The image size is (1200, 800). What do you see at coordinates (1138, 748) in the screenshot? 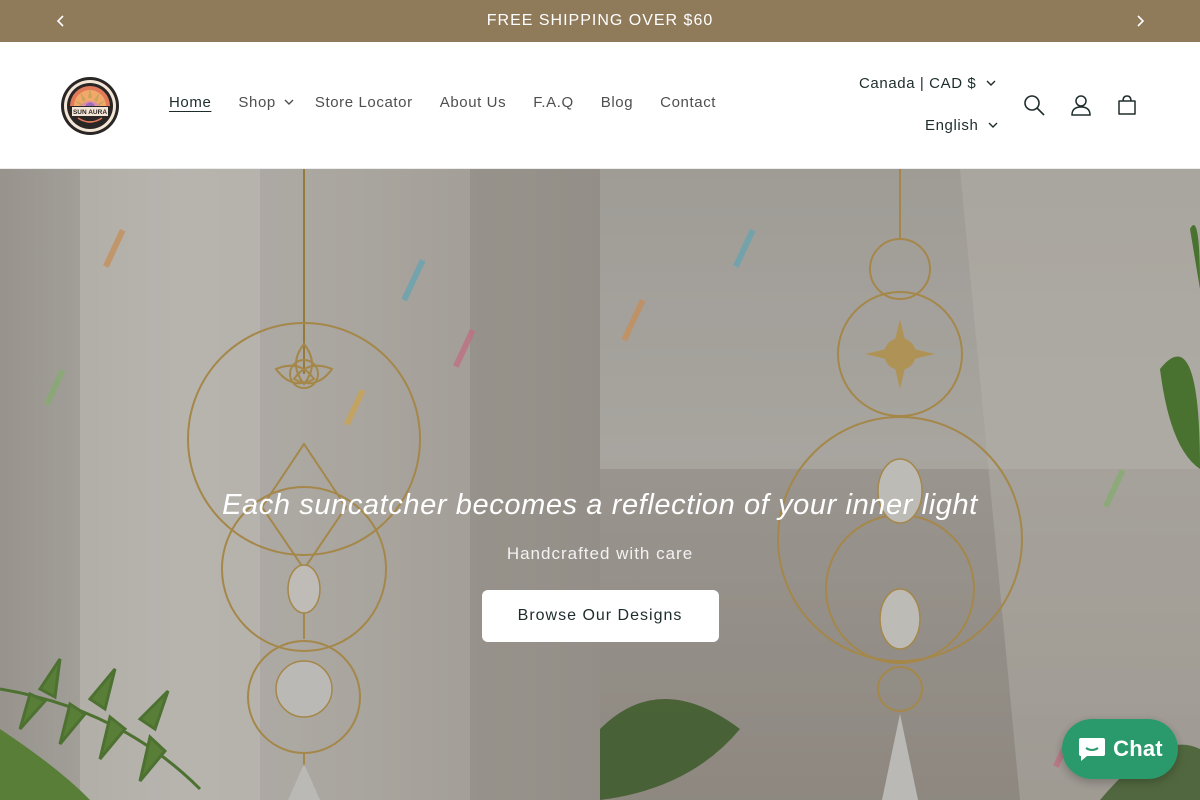
I see `chat-label: Chat` at bounding box center [1138, 748].